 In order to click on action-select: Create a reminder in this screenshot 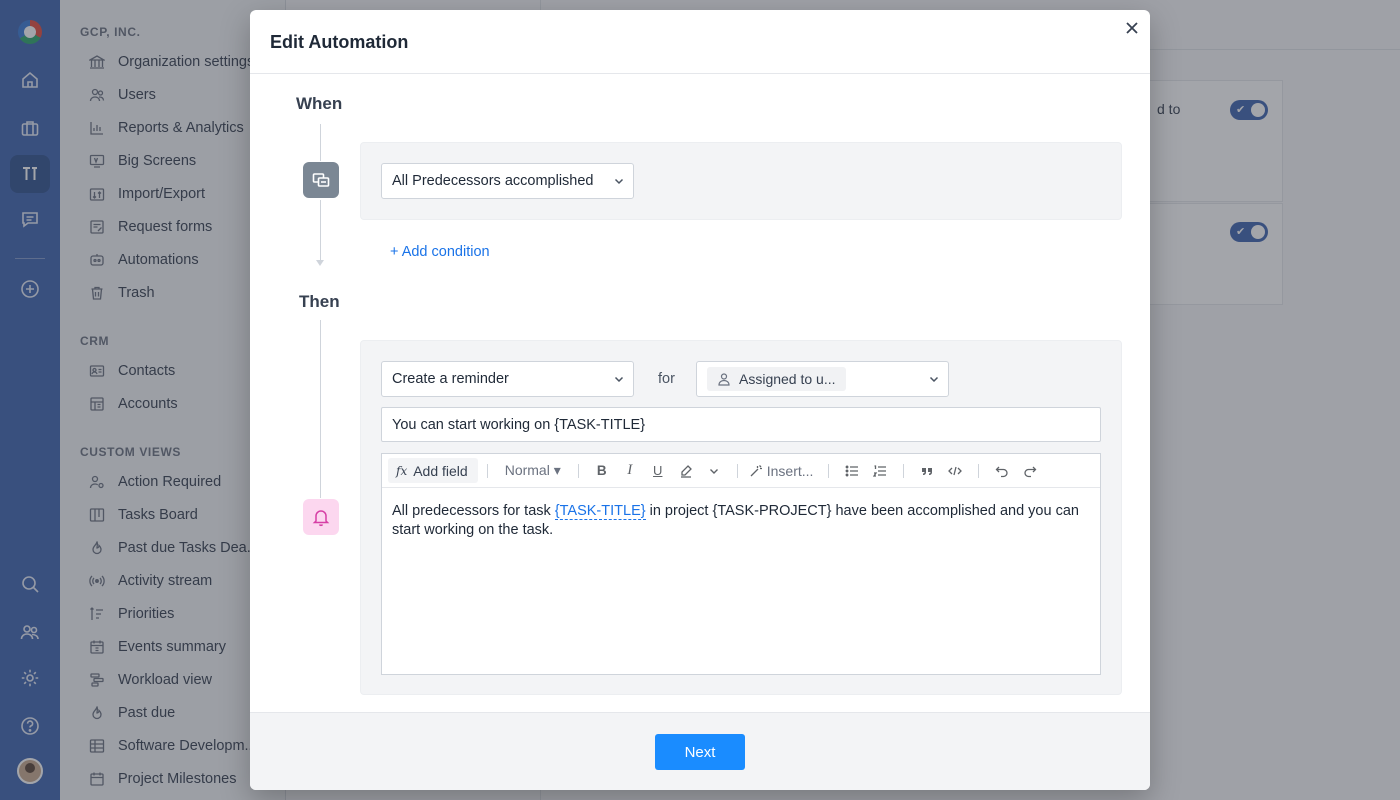, I will do `click(507, 379)`.